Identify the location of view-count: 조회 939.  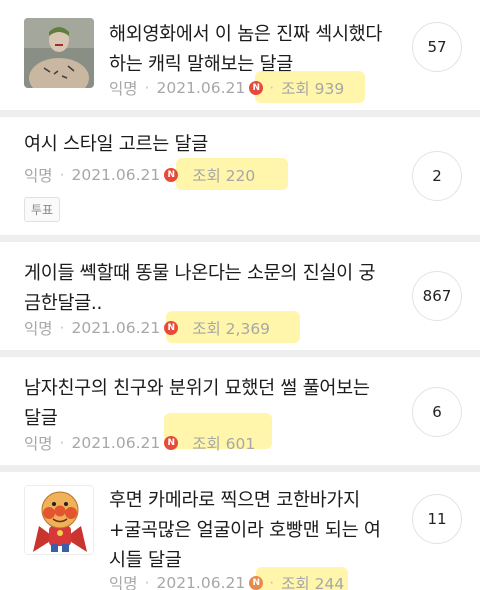
(313, 89).